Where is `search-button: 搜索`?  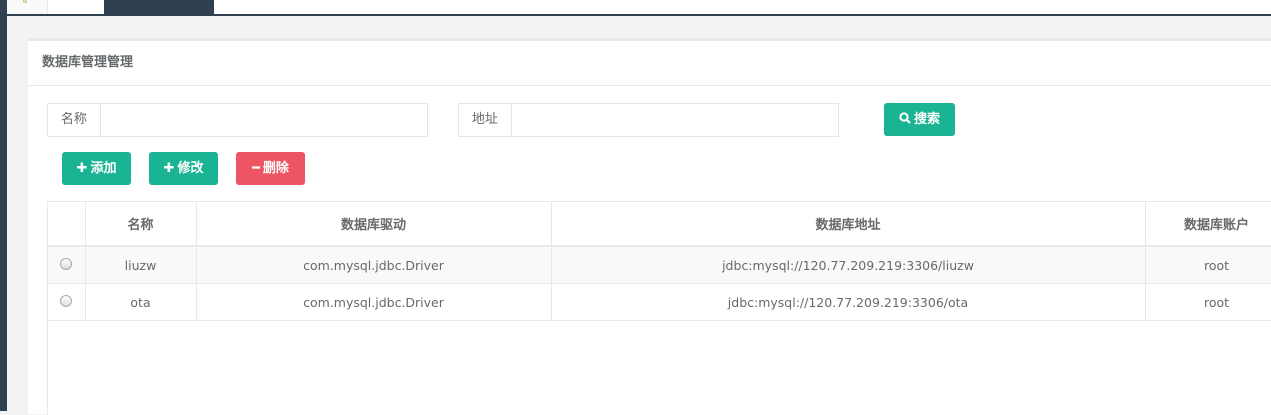 search-button: 搜索 is located at coordinates (919, 119).